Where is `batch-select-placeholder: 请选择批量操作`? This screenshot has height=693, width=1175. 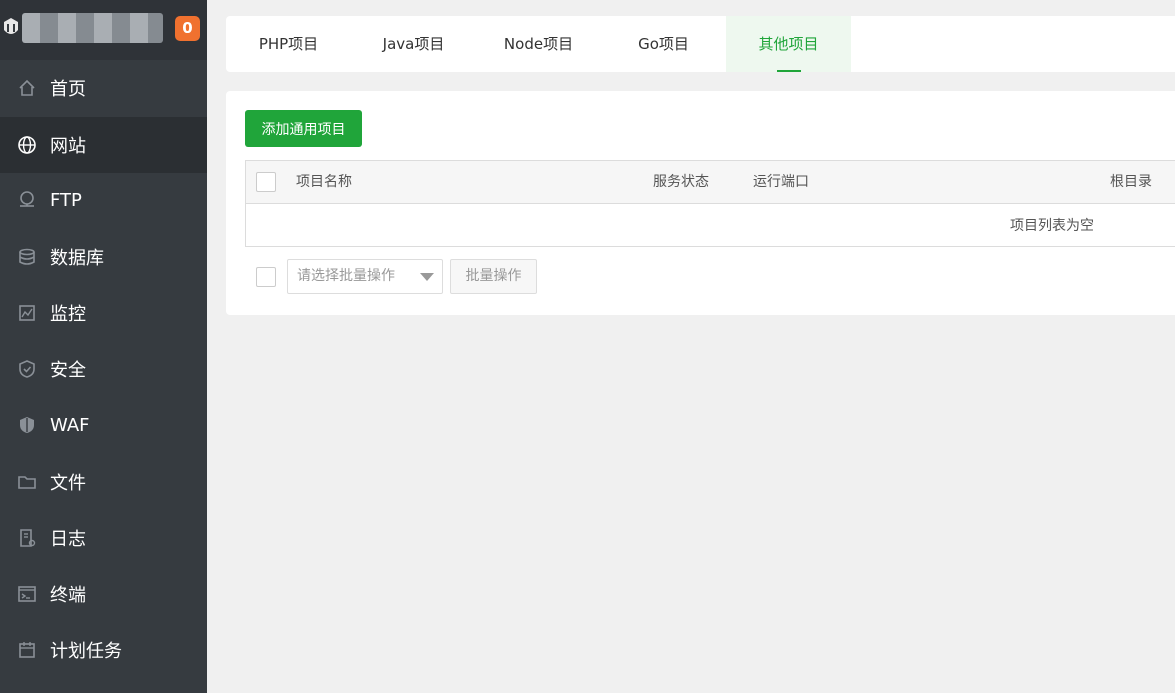 batch-select-placeholder: 请选择批量操作 is located at coordinates (346, 276).